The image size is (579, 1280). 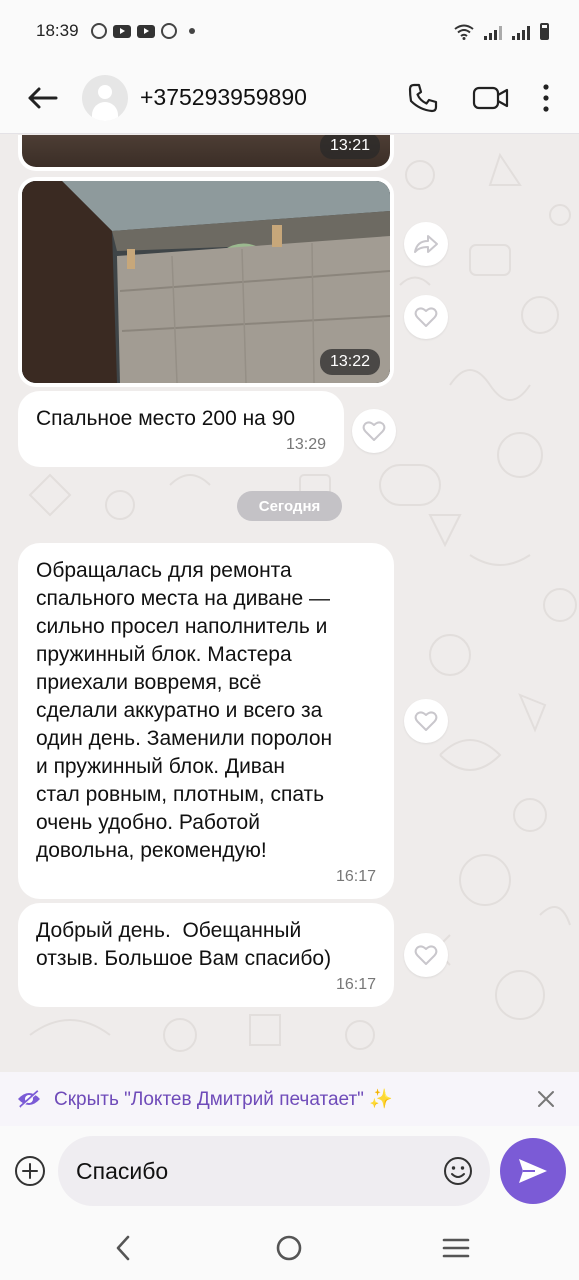 What do you see at coordinates (349, 147) in the screenshot?
I see `message-time: 13:21` at bounding box center [349, 147].